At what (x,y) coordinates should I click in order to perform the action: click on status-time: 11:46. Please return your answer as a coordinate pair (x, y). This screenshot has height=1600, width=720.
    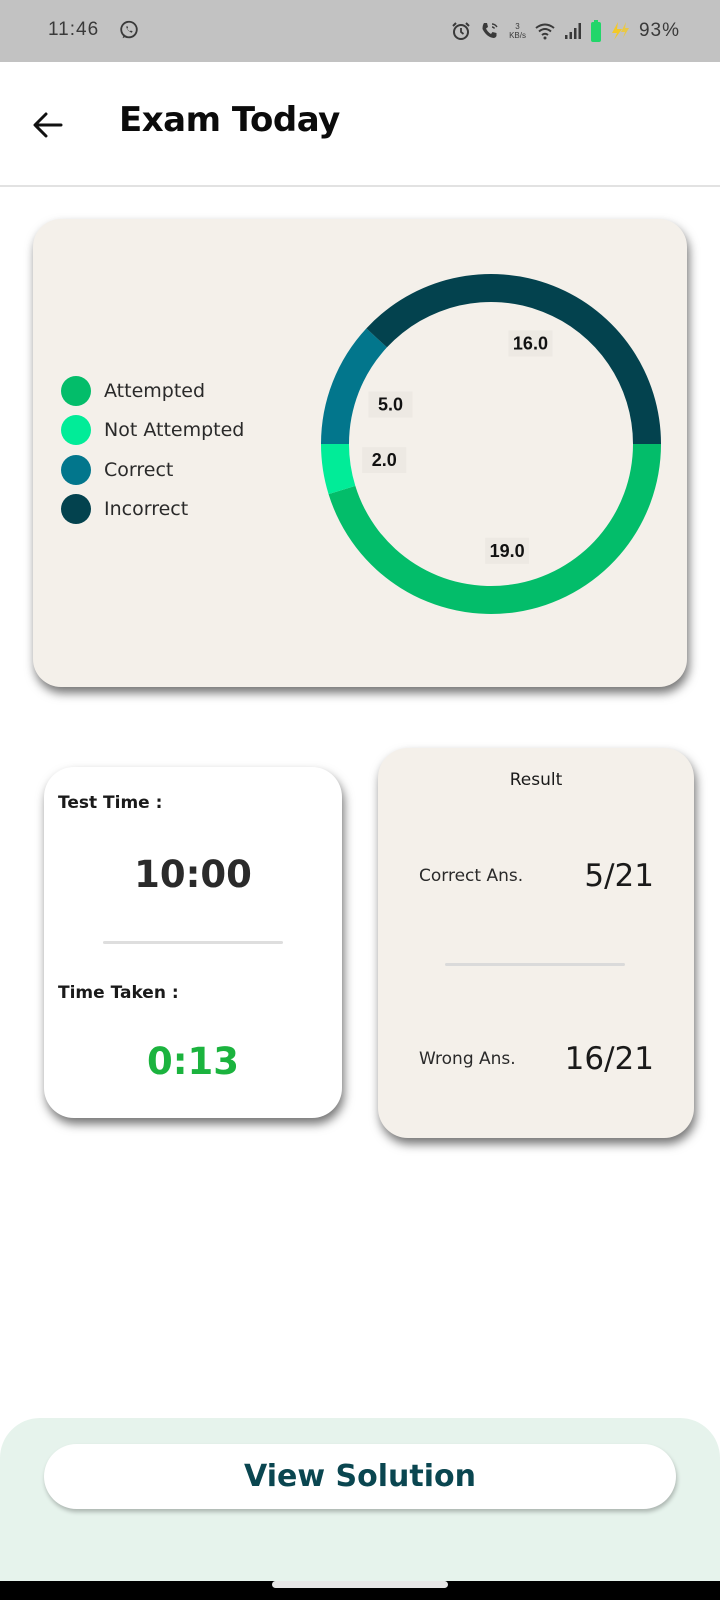
    Looking at the image, I should click on (74, 29).